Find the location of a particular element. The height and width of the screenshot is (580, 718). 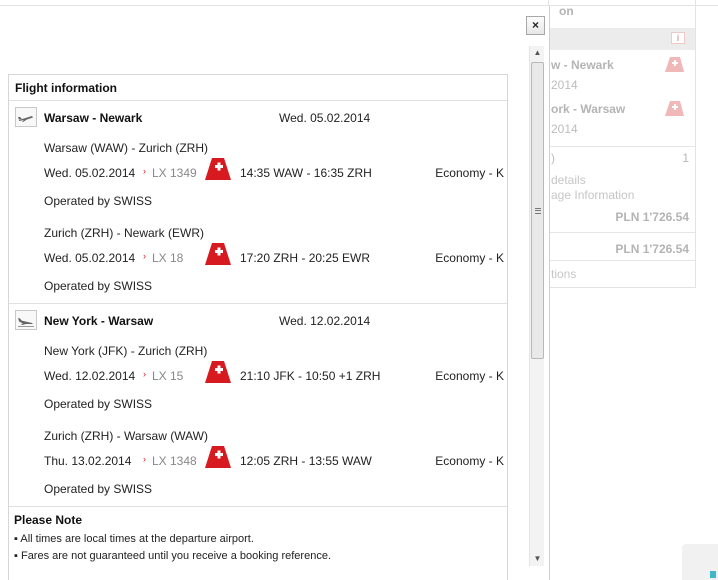

details-link: details is located at coordinates (568, 180).